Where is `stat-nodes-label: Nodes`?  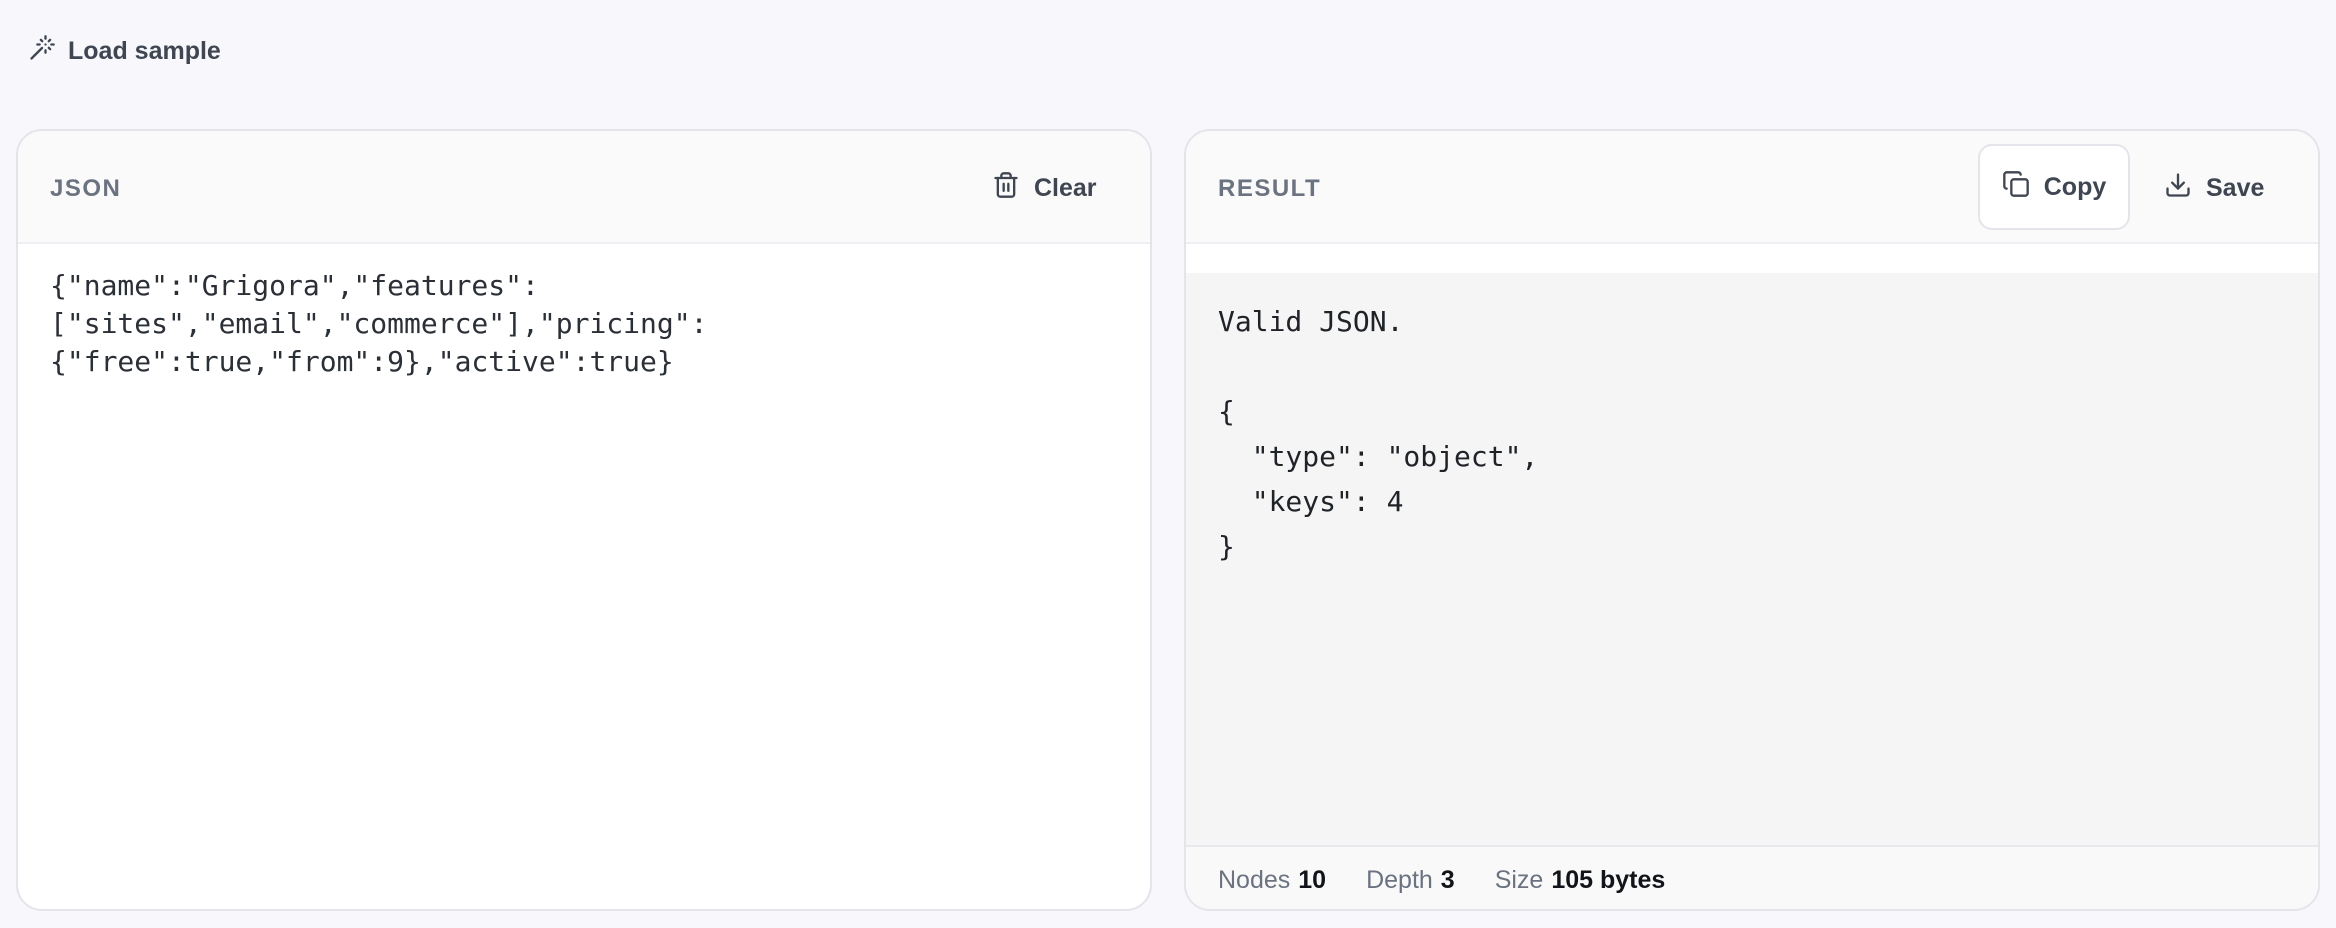 stat-nodes-label: Nodes is located at coordinates (1254, 879).